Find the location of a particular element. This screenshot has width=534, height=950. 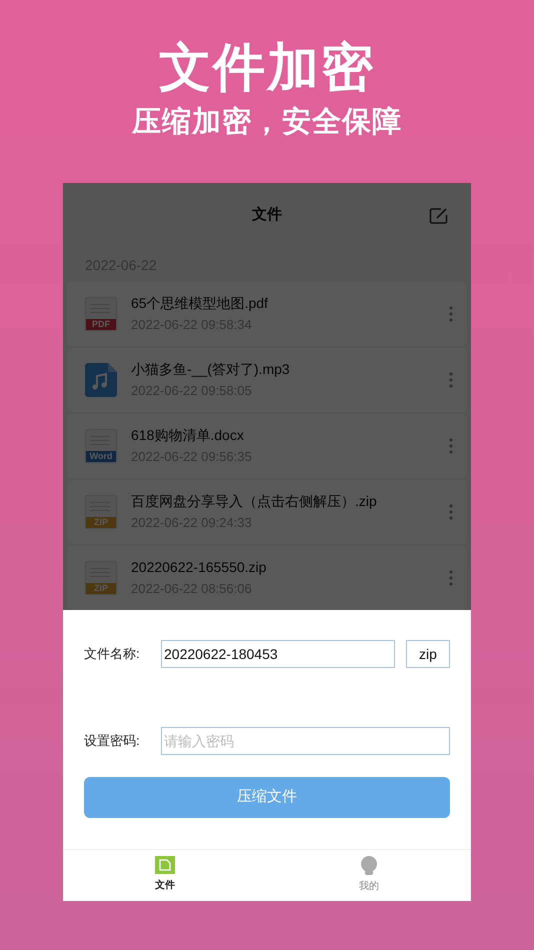

document-icon is located at coordinates (165, 865).